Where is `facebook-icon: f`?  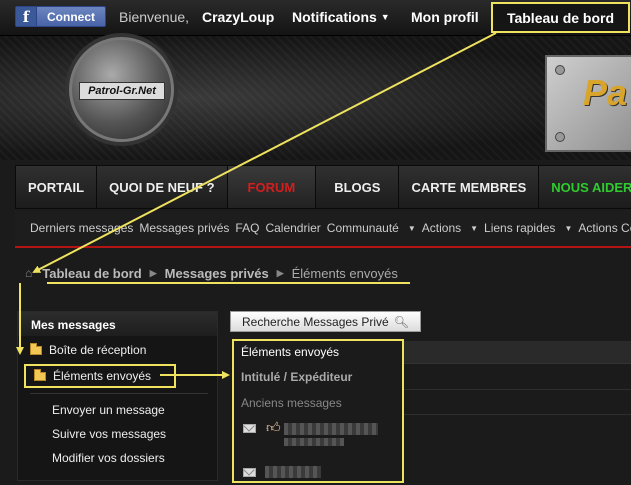
facebook-icon: f is located at coordinates (26, 16).